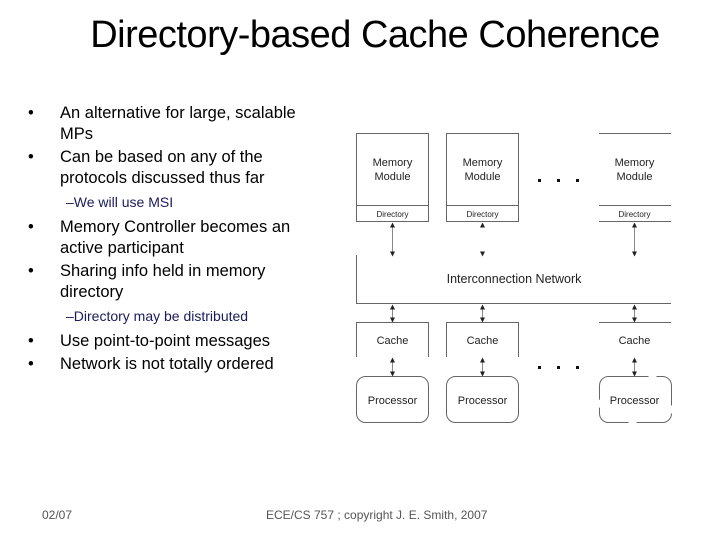 This screenshot has width=720, height=540. I want to click on bullet-line: active participant, so click(122, 248).